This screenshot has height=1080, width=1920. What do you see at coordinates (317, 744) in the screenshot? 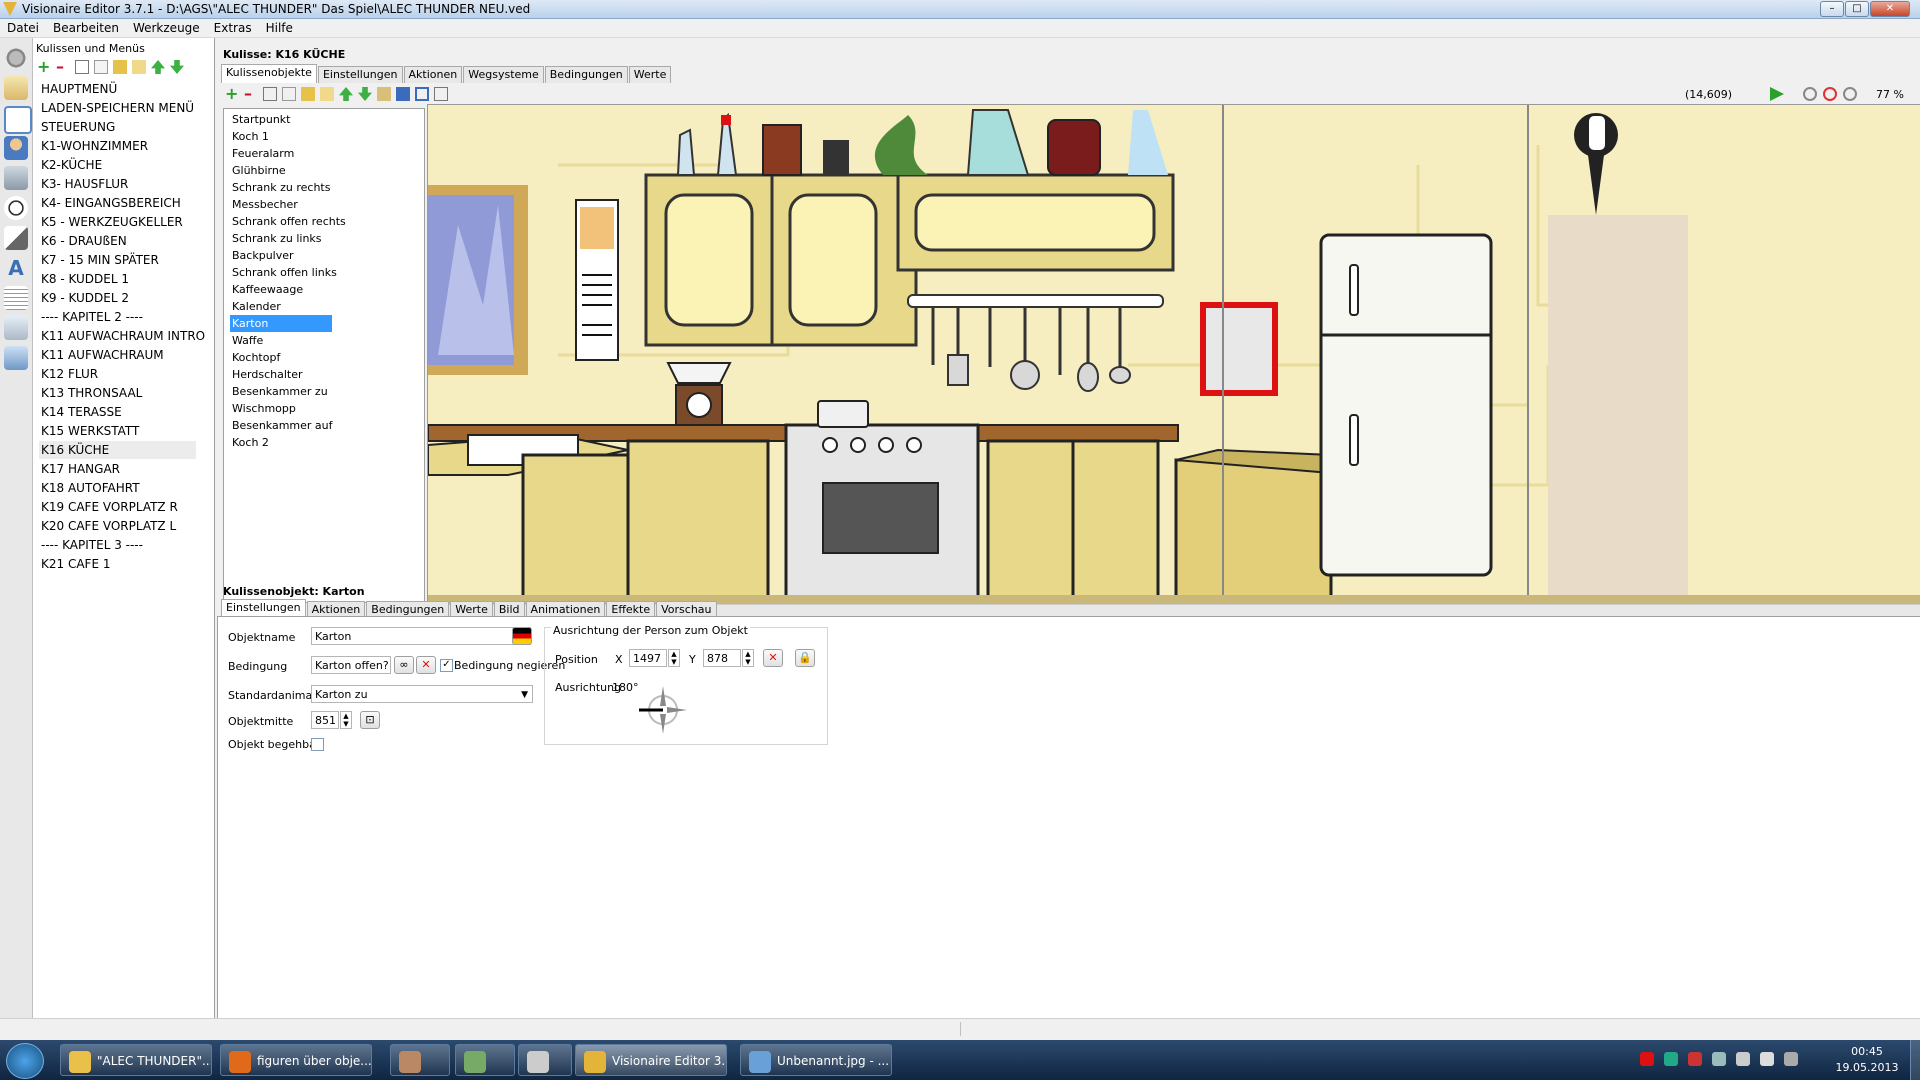
I see `begehbar-checkbox` at bounding box center [317, 744].